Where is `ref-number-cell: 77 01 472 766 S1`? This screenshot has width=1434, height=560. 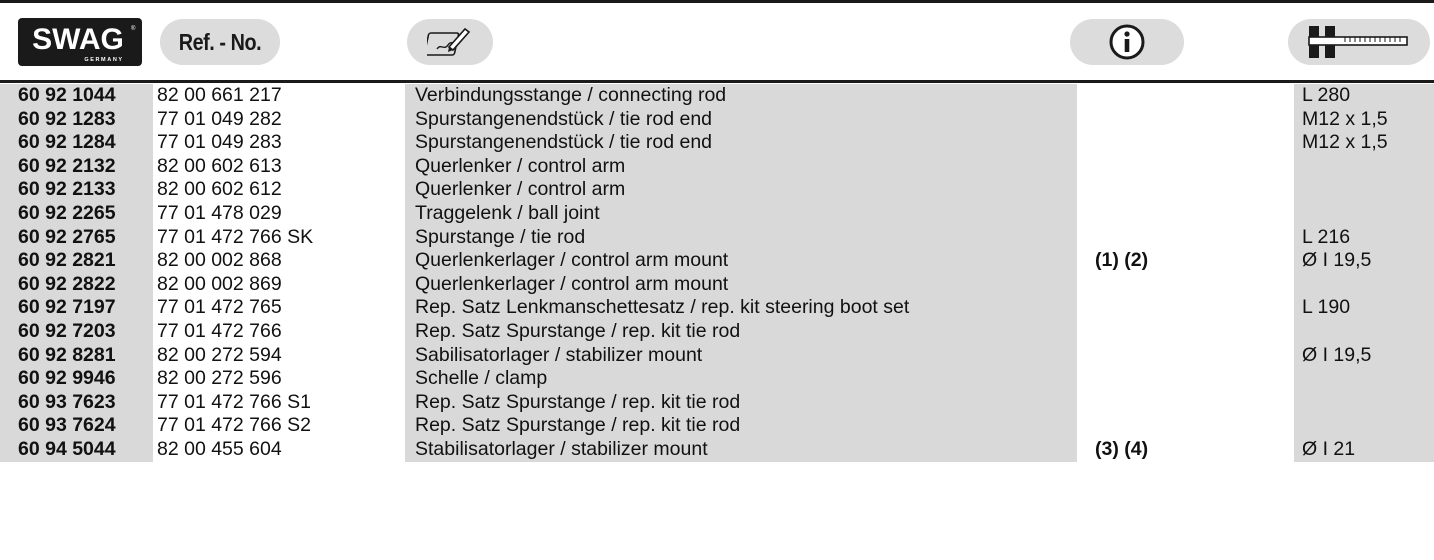
ref-number-cell: 77 01 472 766 S1 is located at coordinates (234, 401).